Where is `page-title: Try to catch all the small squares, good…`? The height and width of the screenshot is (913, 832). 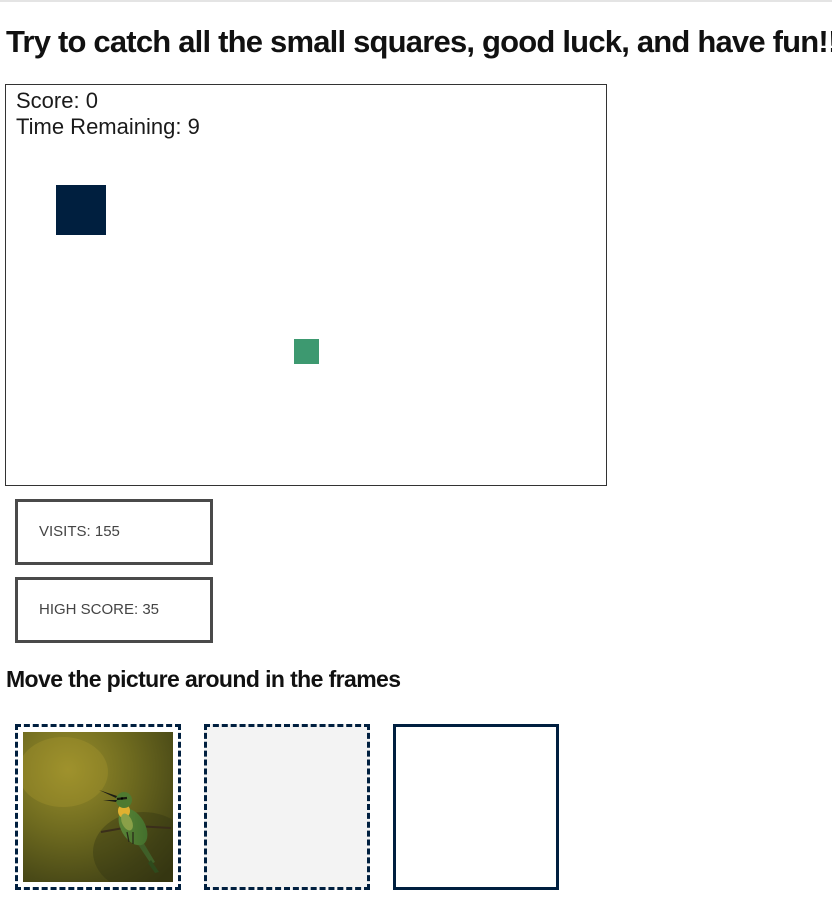 page-title: Try to catch all the small squares, good… is located at coordinates (419, 41).